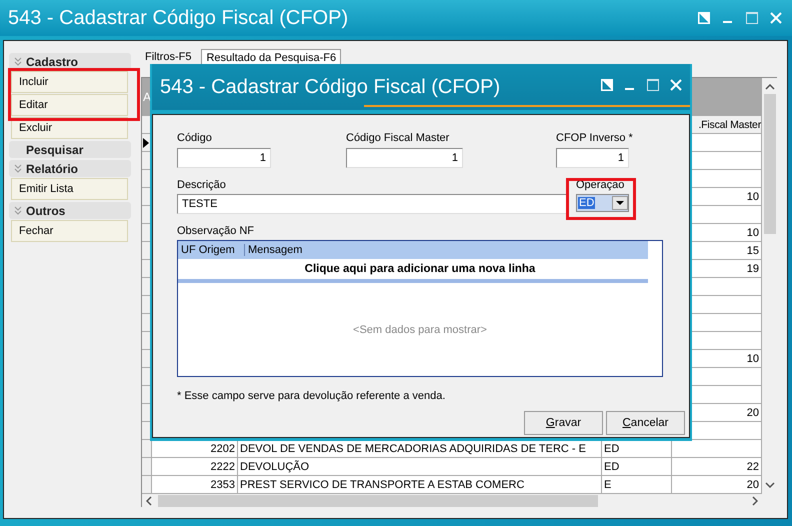  I want to click on dialog-button: Gravar, so click(563, 423).